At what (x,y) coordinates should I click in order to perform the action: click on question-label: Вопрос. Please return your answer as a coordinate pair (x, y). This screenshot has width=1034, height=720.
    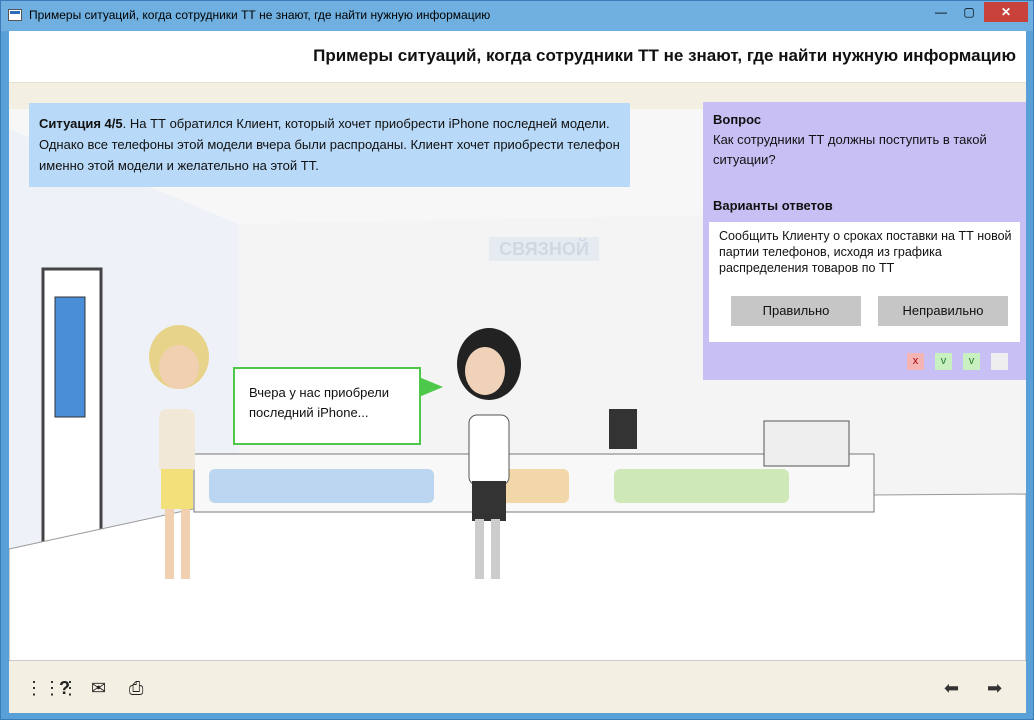
    Looking at the image, I should click on (737, 119).